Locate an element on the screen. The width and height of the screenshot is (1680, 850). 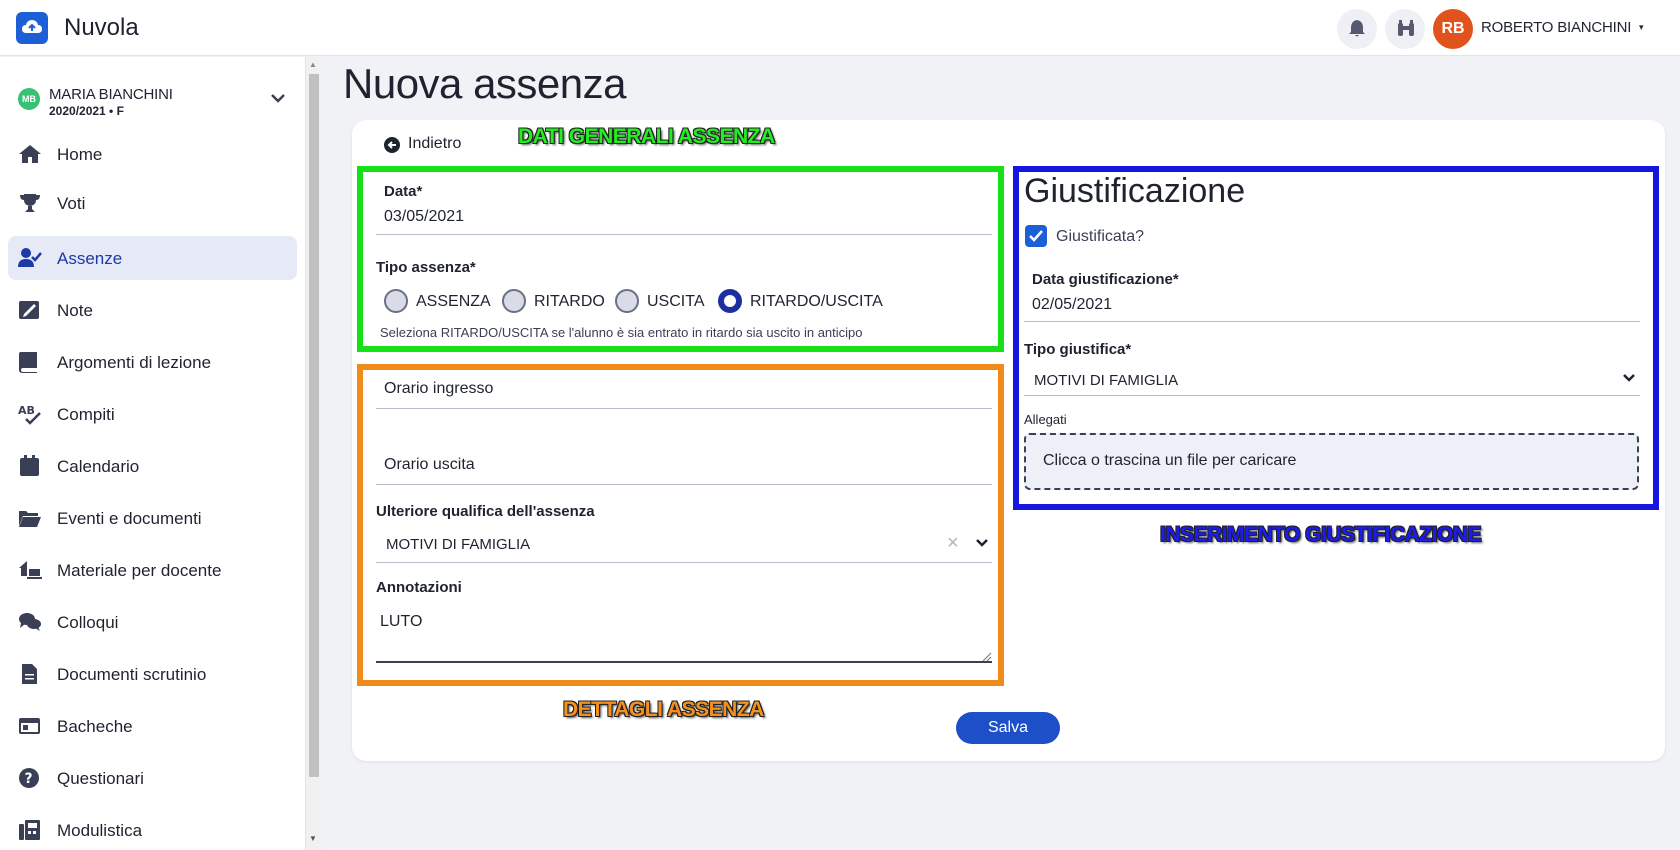
justification-date-field: 02/05/2021 is located at coordinates (1072, 305).